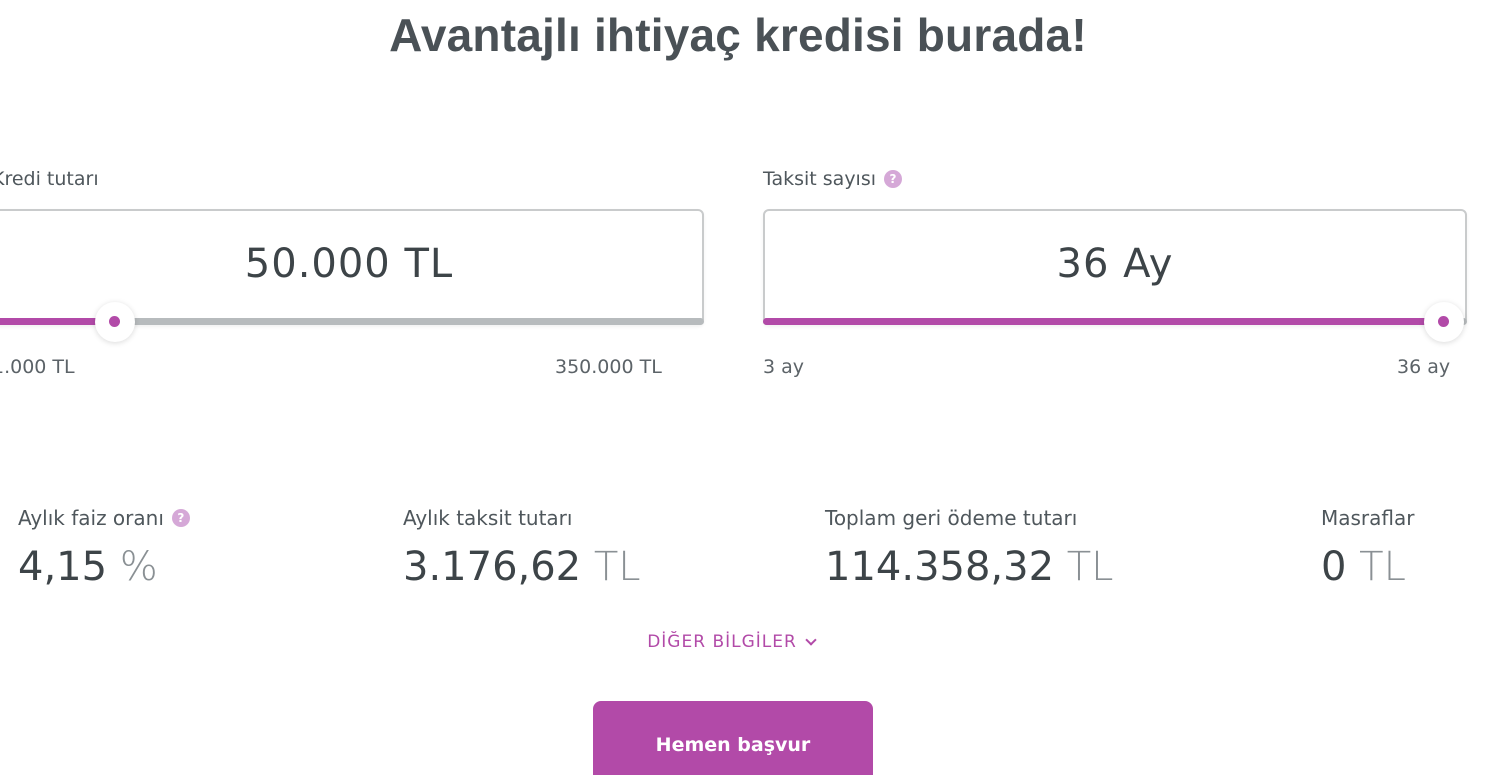  I want to click on amount-slider, so click(352, 321).